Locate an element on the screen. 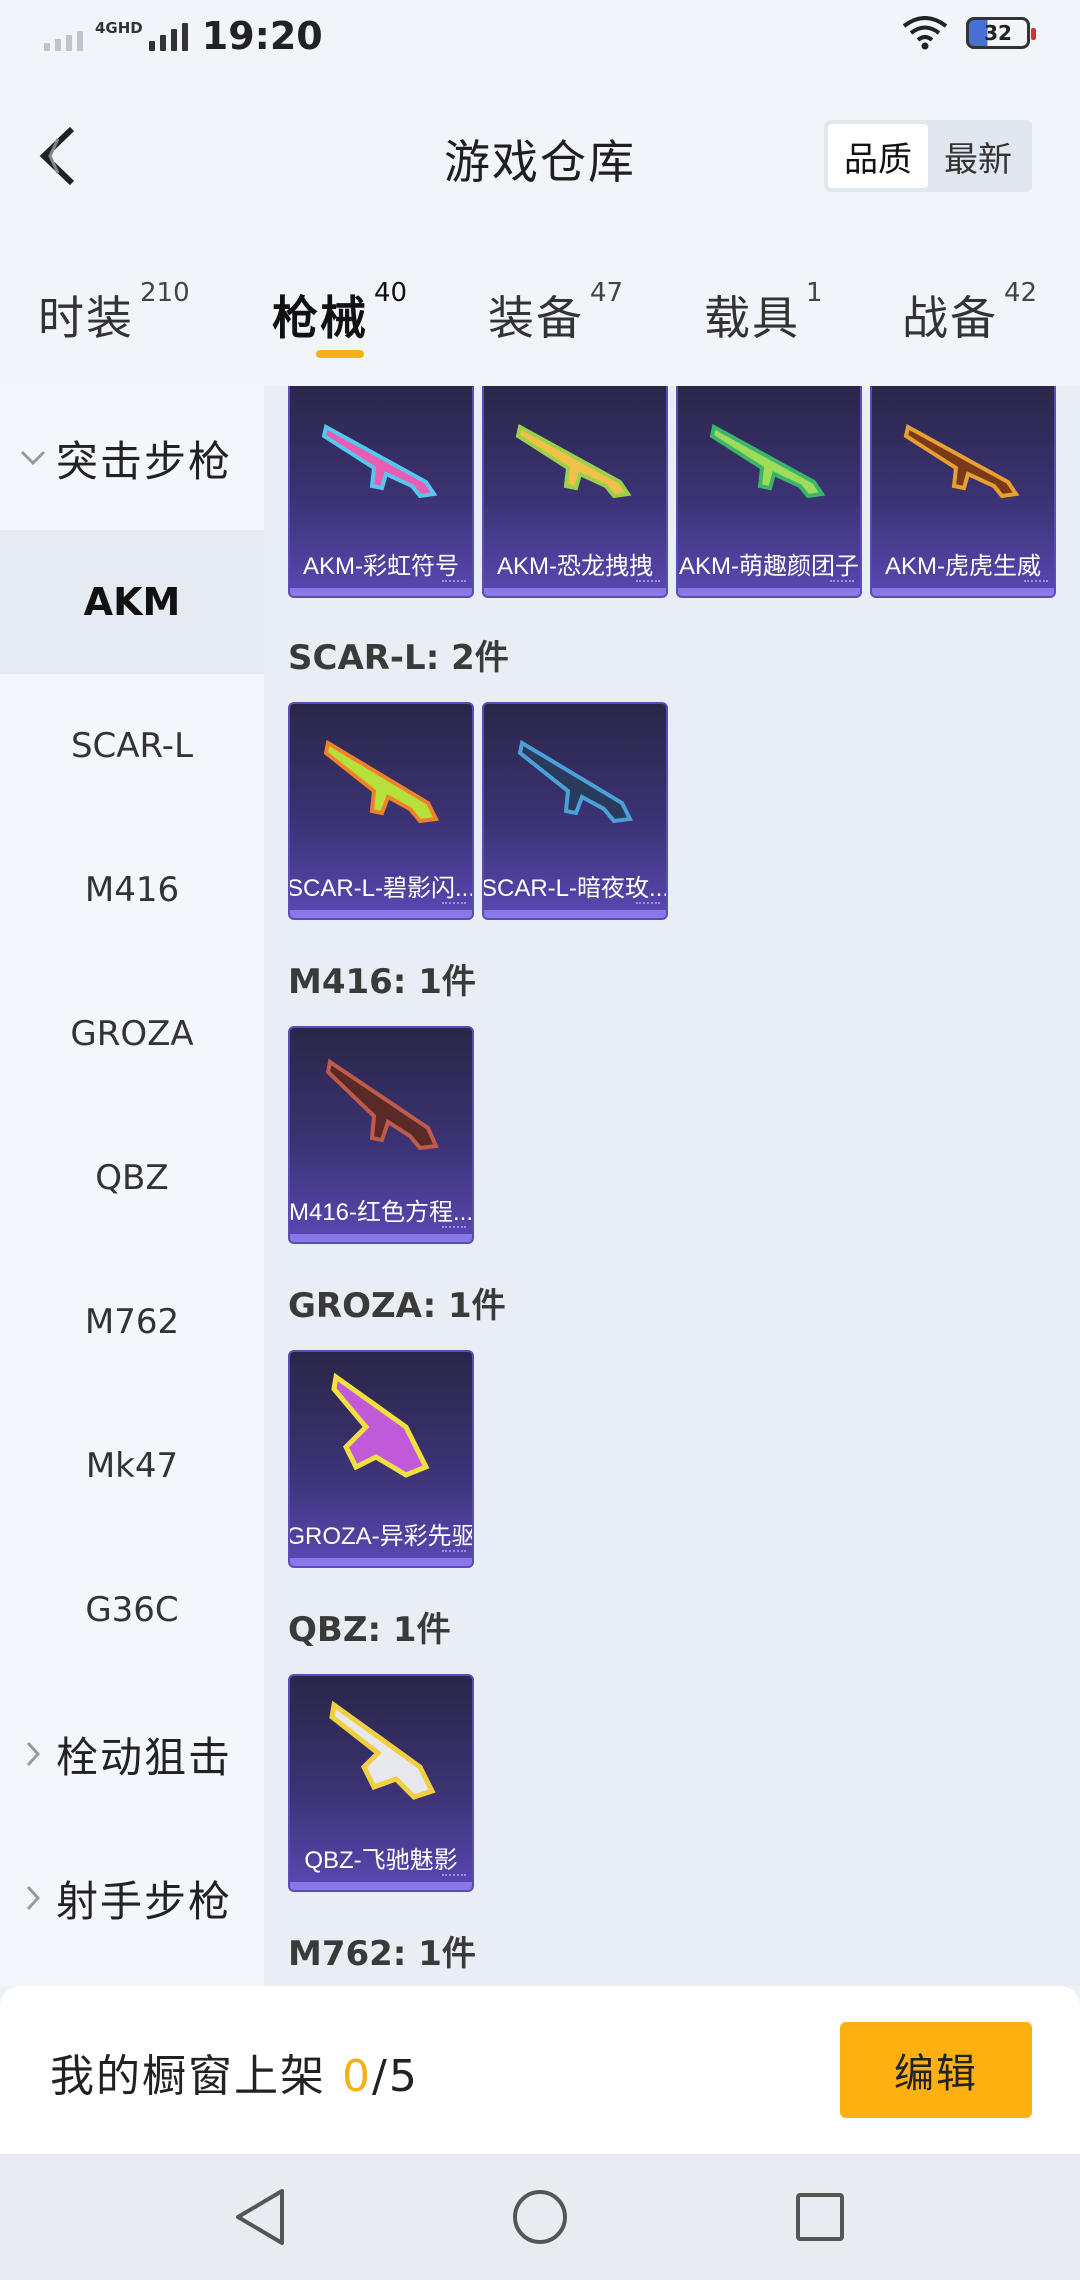 The height and width of the screenshot is (2280, 1080). sidebar-item-qbz: QBZ is located at coordinates (132, 1178).